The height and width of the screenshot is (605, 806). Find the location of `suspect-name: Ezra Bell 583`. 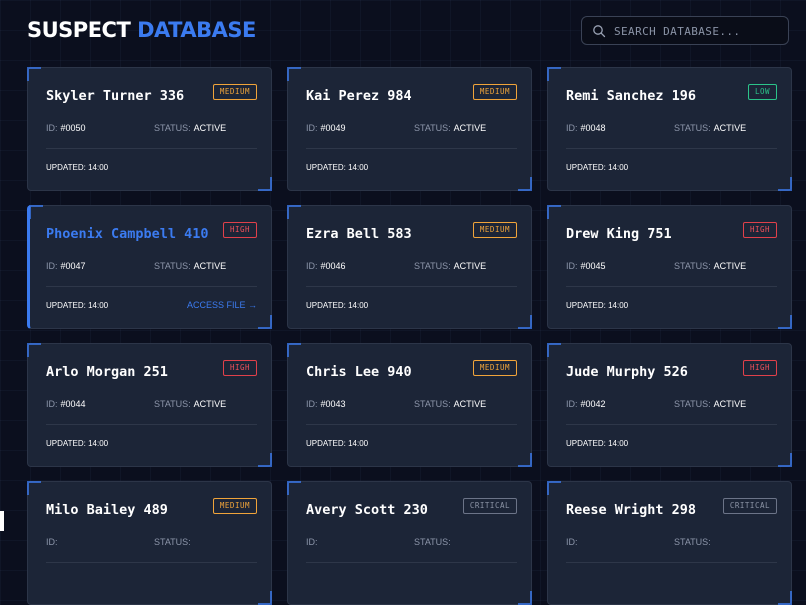

suspect-name: Ezra Bell 583 is located at coordinates (359, 234).